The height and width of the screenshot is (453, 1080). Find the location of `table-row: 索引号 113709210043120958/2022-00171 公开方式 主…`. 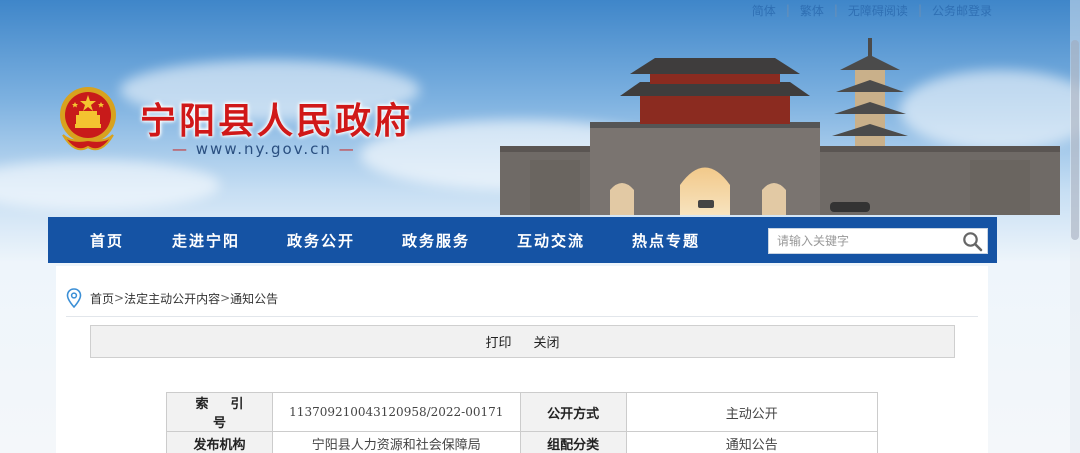

table-row: 索引号 113709210043120958/2022-00171 公开方式 主… is located at coordinates (522, 412).